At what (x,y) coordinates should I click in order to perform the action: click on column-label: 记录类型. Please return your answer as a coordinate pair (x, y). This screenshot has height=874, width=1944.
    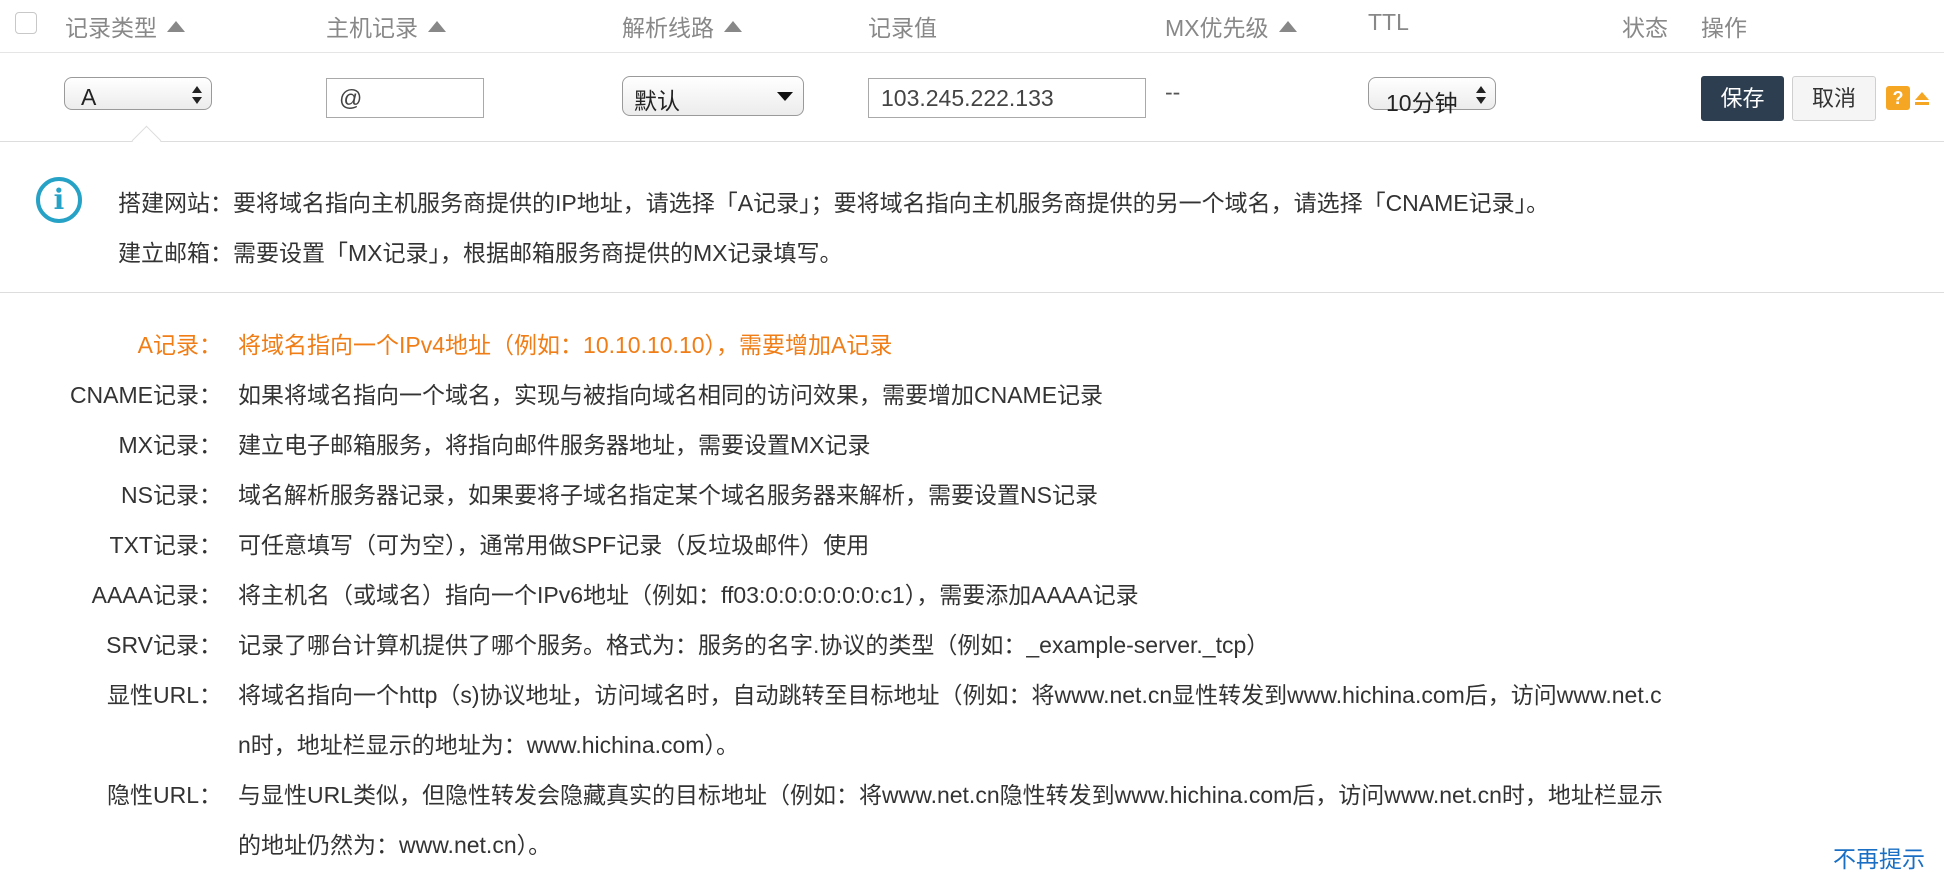
    Looking at the image, I should click on (111, 28).